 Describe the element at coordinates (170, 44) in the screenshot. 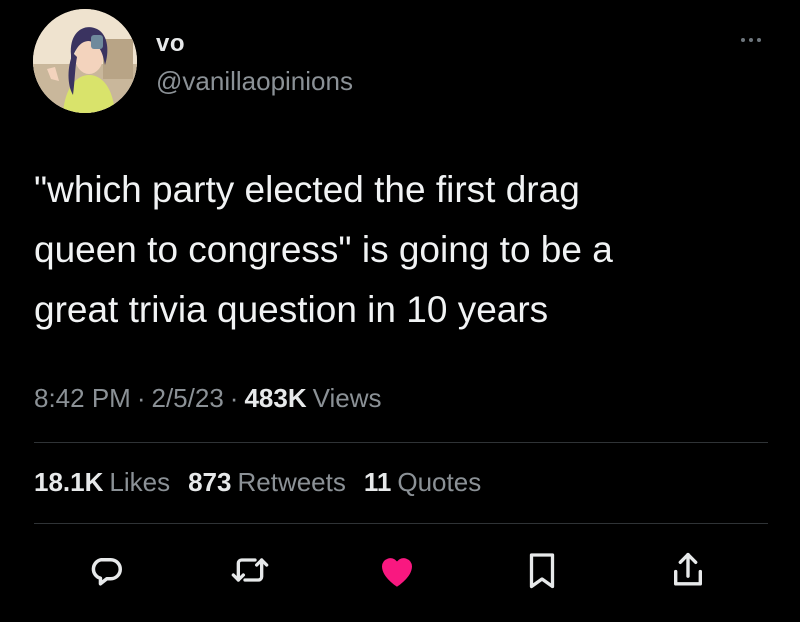

I see `display-name: vo` at that location.